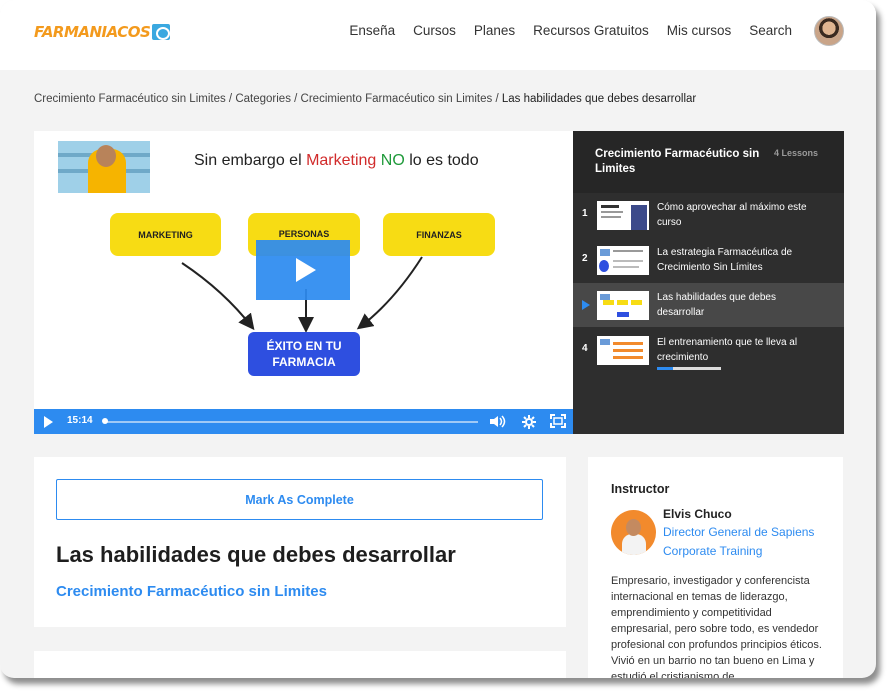 The width and height of the screenshot is (892, 692). What do you see at coordinates (92, 32) in the screenshot?
I see `logo-text: FARMANIACOS` at bounding box center [92, 32].